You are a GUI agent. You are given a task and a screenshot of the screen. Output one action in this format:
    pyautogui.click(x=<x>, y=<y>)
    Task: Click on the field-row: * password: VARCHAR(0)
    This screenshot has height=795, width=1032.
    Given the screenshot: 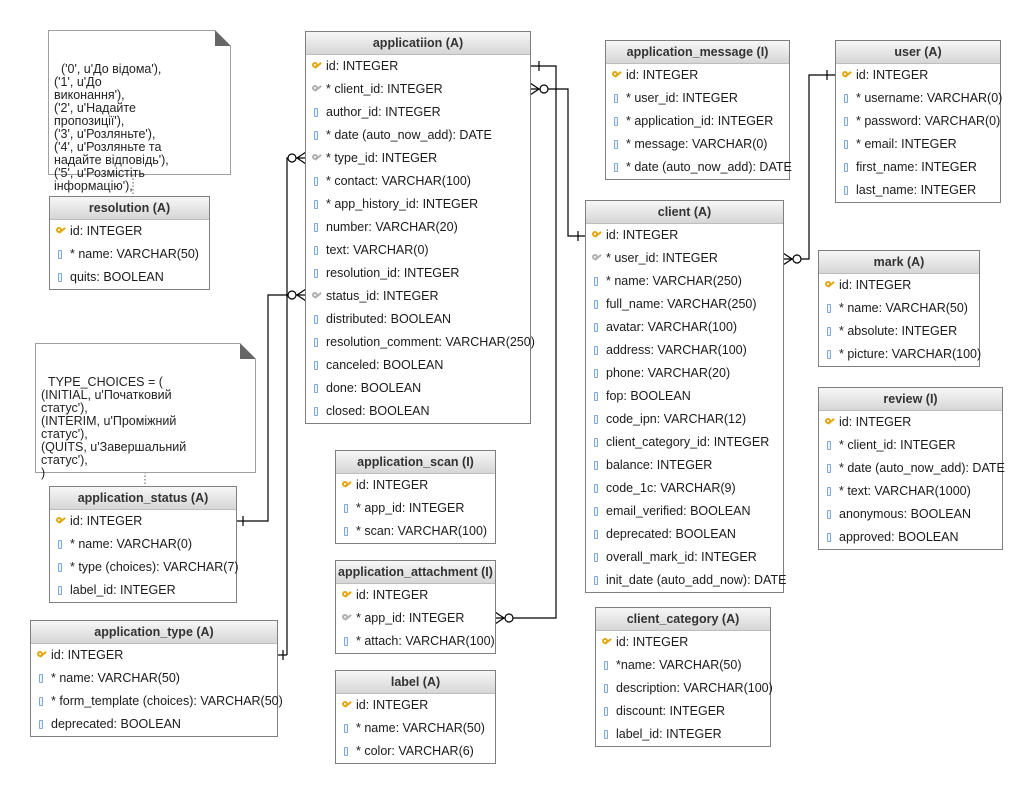 What is the action you would take?
    pyautogui.click(x=918, y=121)
    